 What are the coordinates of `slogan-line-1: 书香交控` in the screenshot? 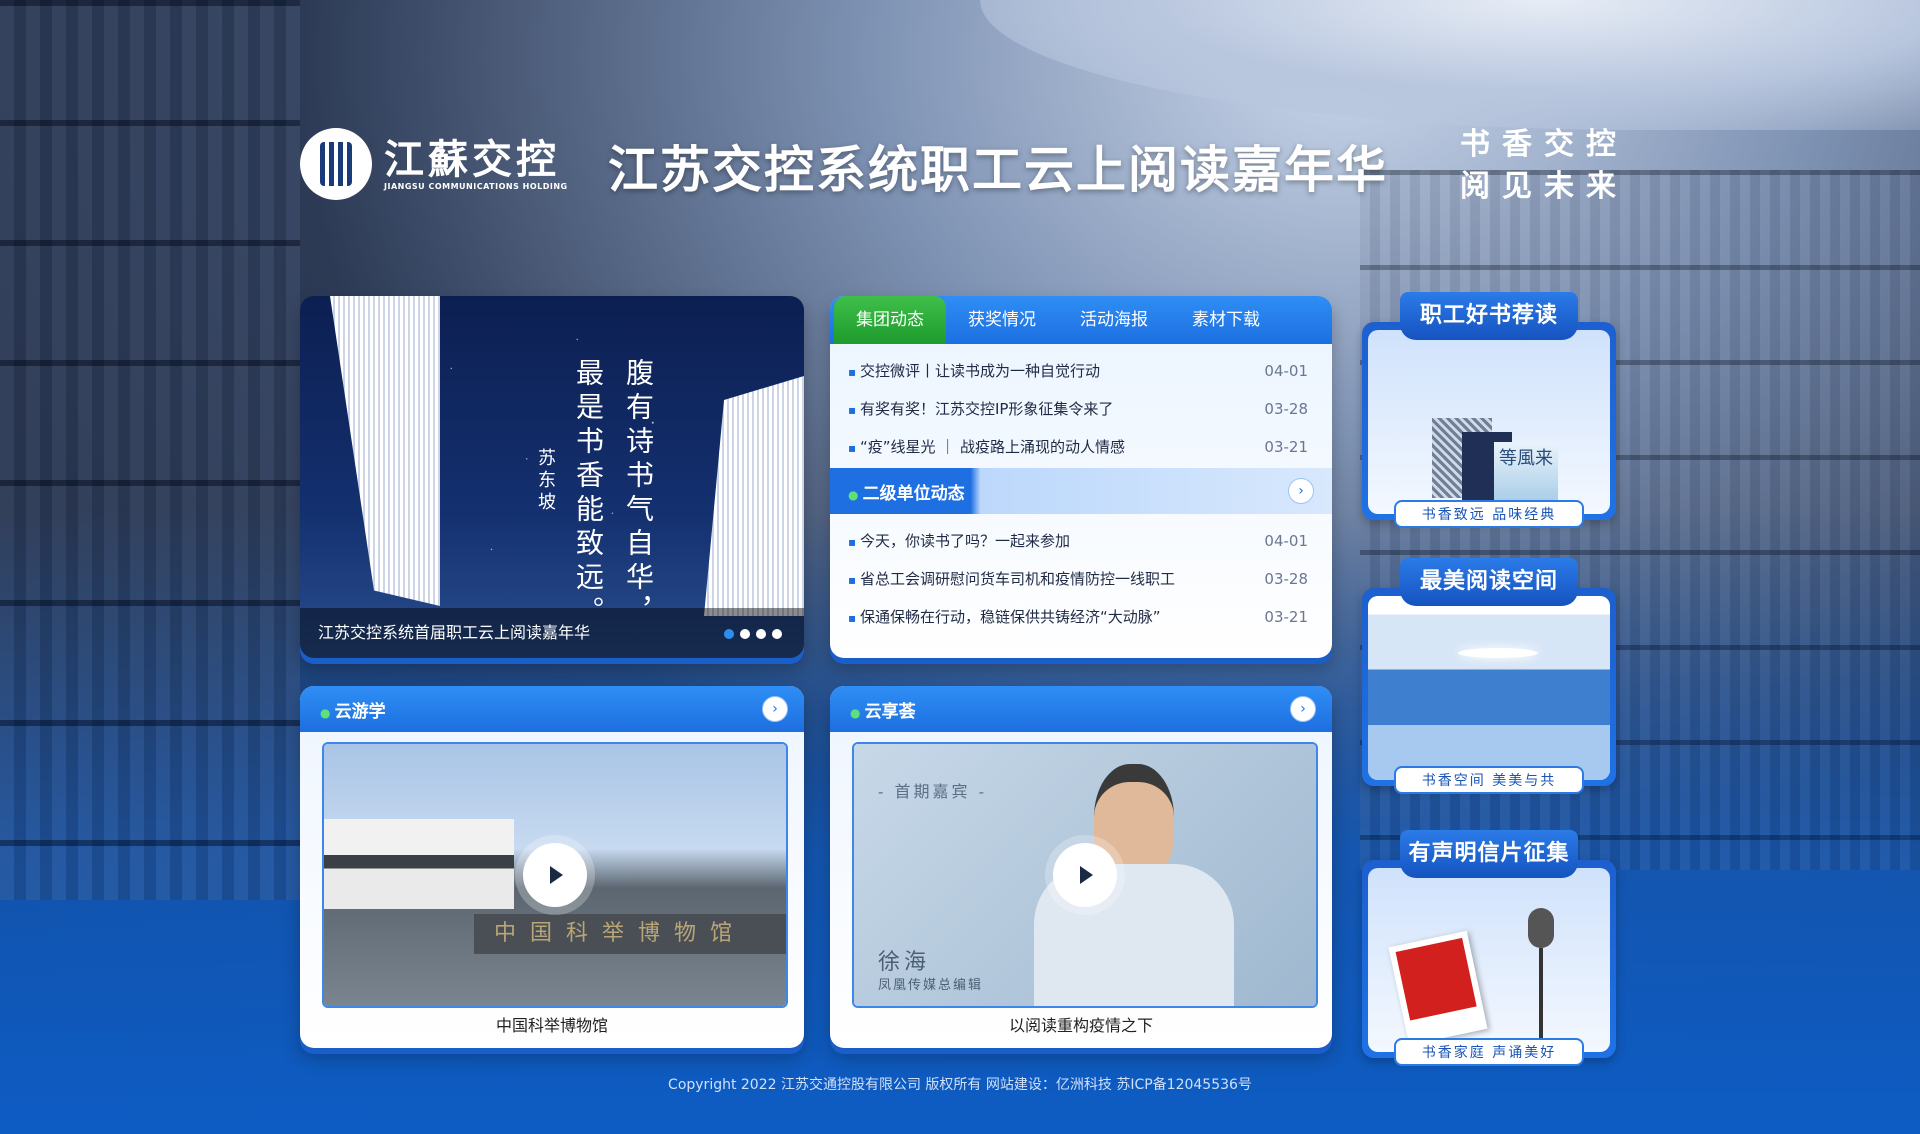 It's located at (1544, 144).